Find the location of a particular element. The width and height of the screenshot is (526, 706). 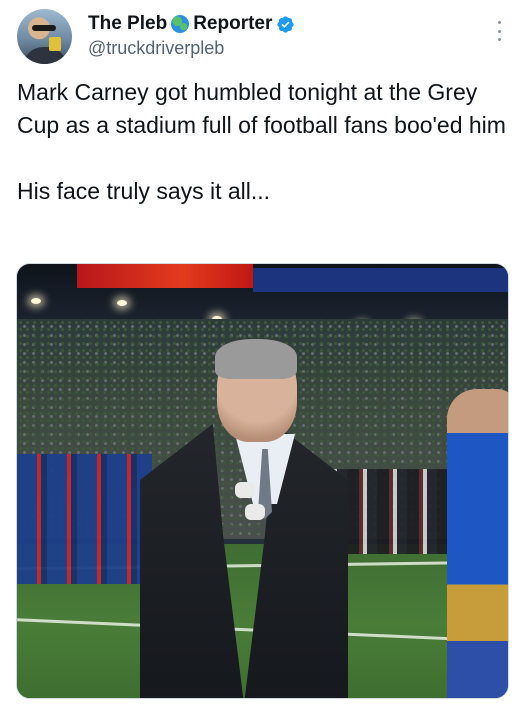

author-name-row: The Pleb Reporter is located at coordinates (191, 24).